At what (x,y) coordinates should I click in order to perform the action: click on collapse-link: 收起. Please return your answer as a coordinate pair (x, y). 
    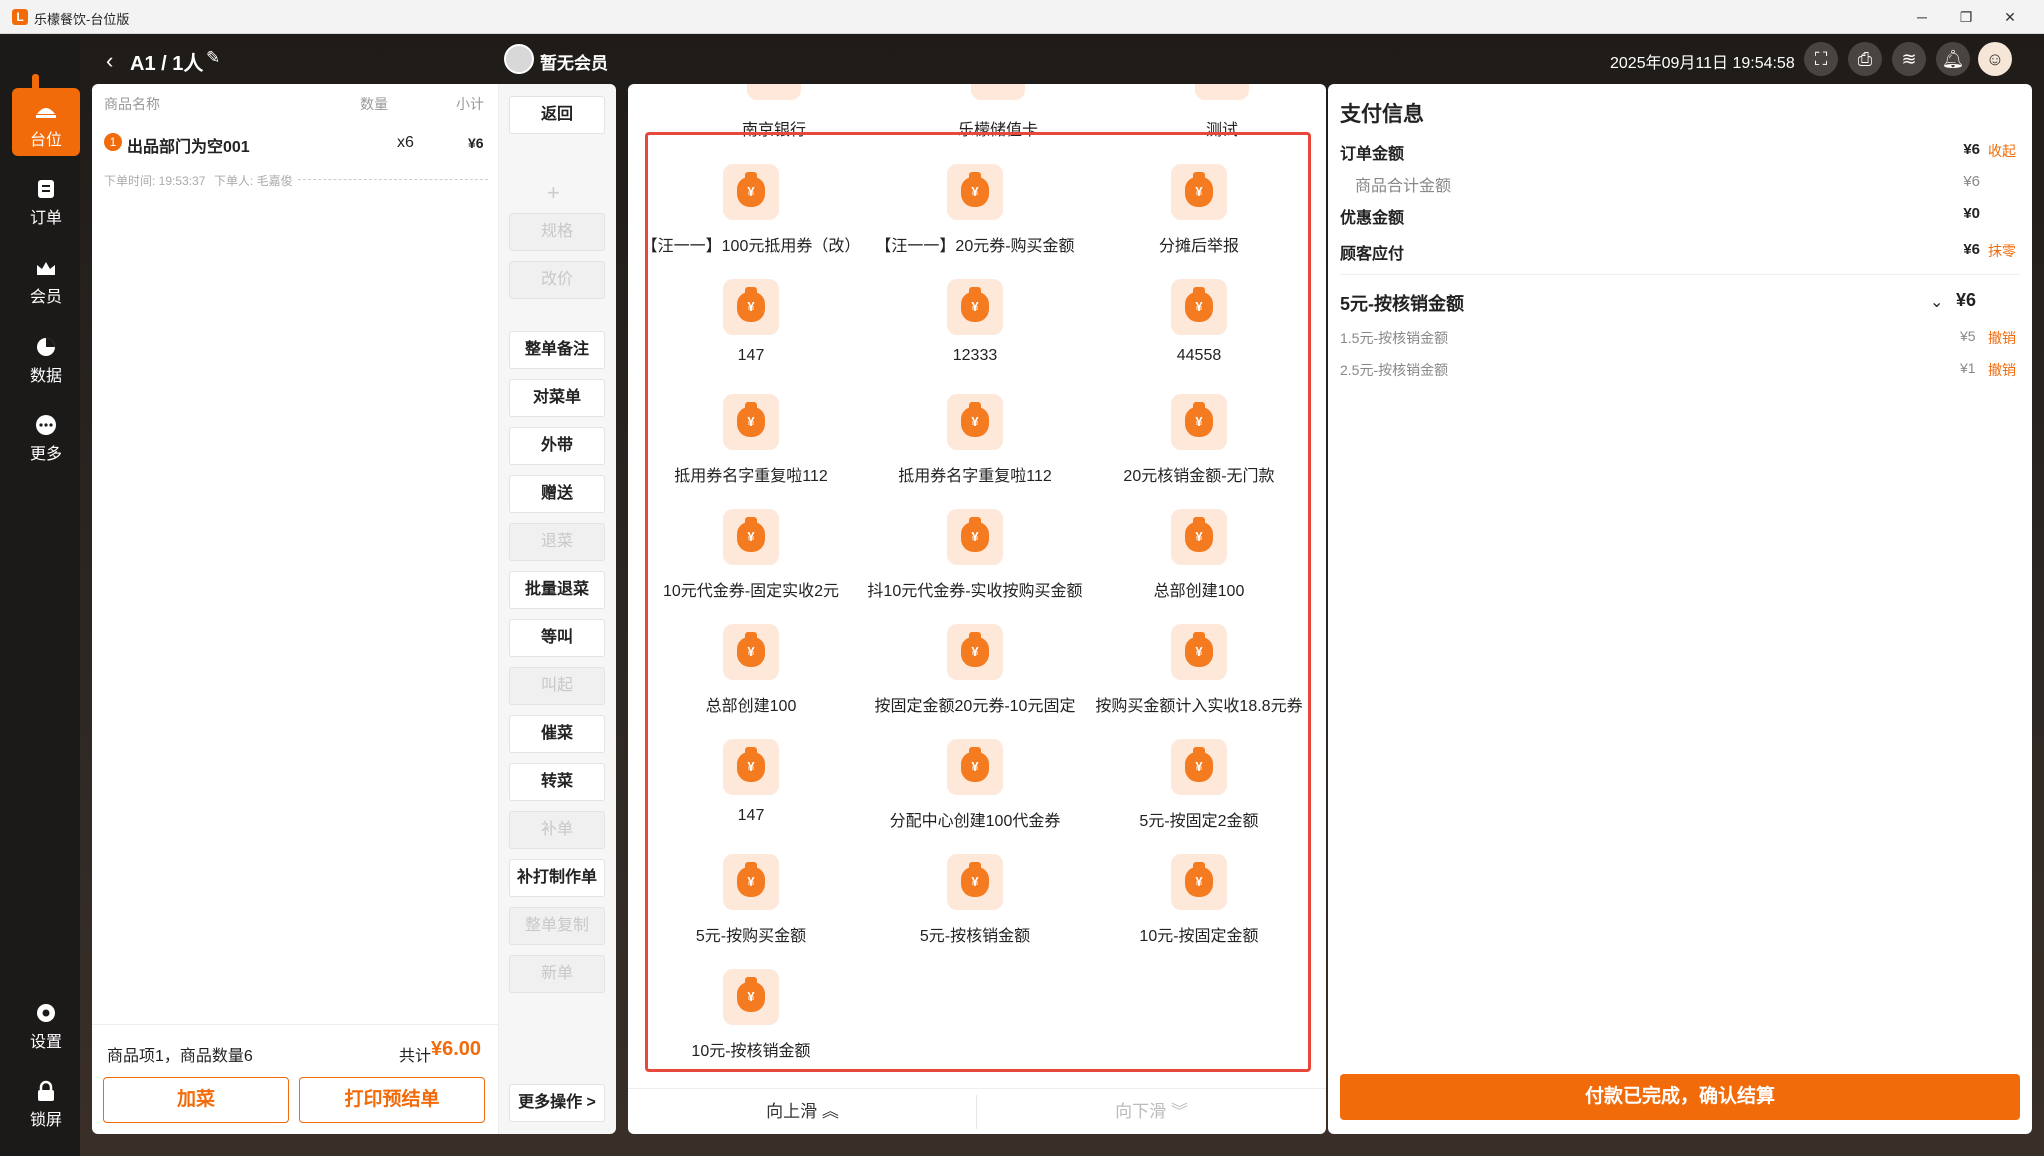
    Looking at the image, I should click on (2002, 151).